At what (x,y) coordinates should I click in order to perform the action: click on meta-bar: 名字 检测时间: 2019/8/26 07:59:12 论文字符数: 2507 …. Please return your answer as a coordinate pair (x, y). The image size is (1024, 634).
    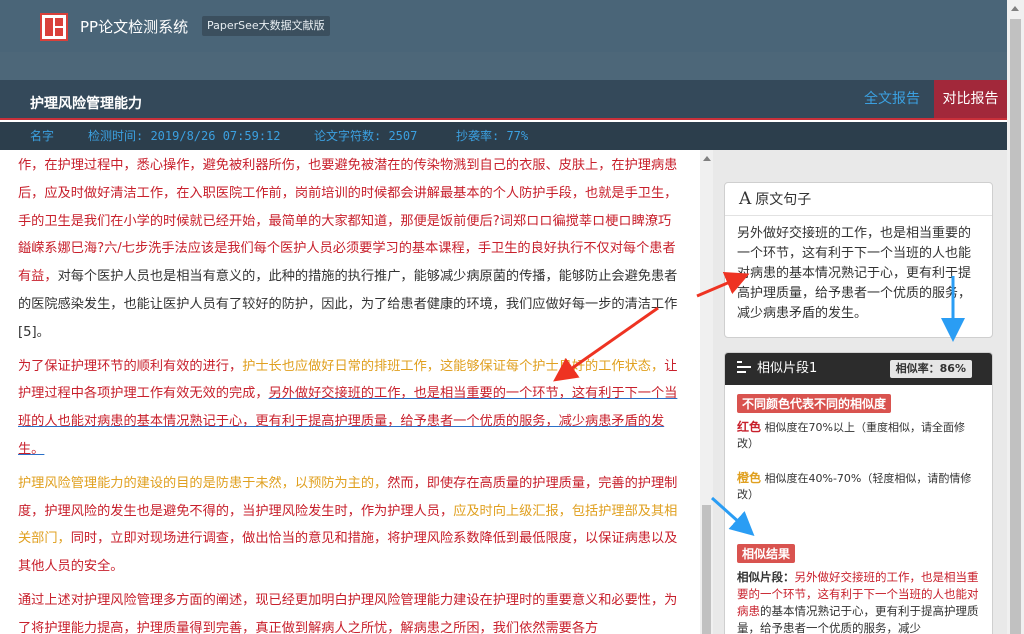
    Looking at the image, I should click on (503, 136).